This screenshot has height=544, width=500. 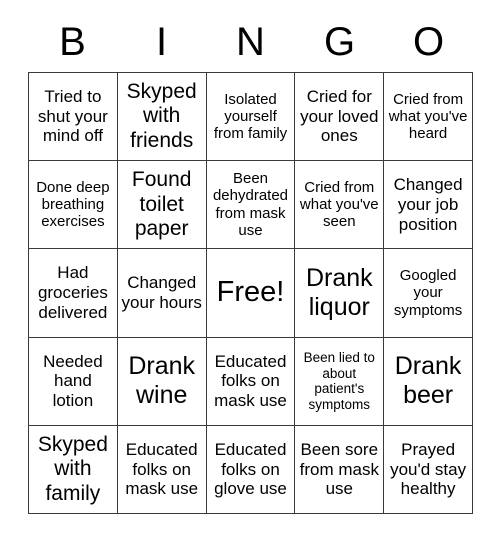 I want to click on bingo-cell-label: Drank wine, so click(x=162, y=381).